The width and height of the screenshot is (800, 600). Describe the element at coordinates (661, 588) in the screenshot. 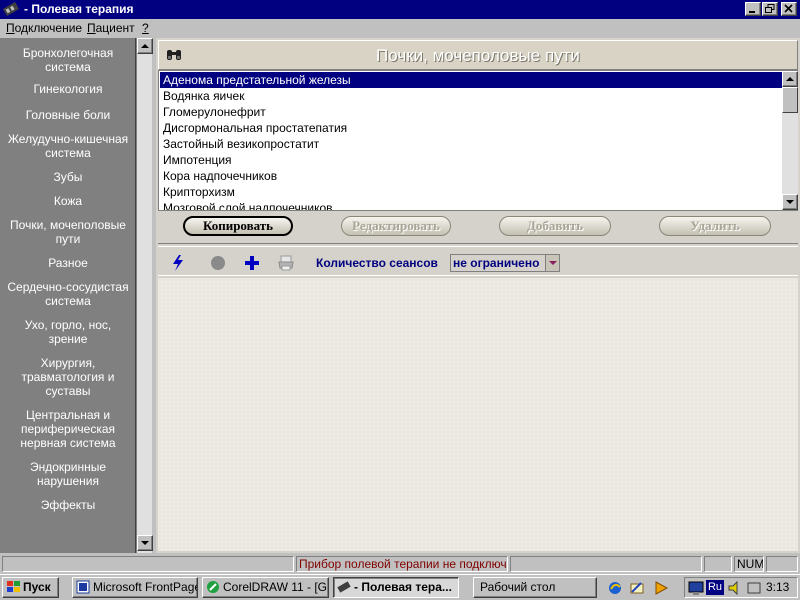

I see `media-player-icon` at that location.